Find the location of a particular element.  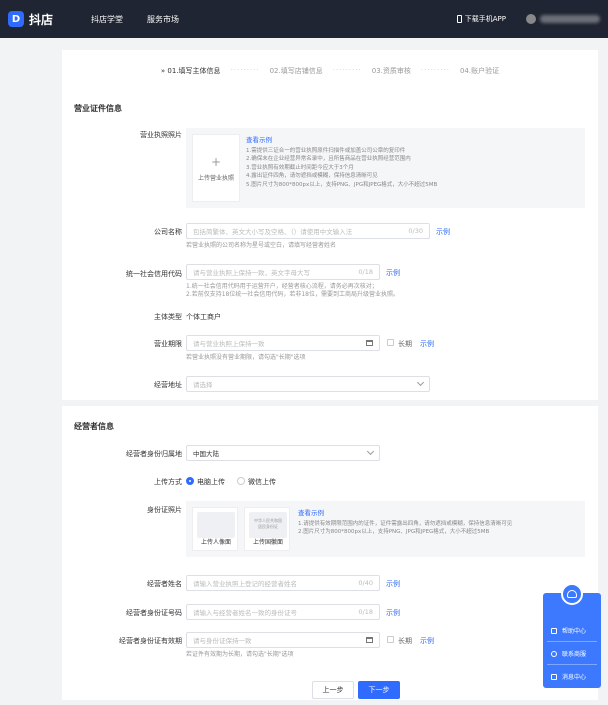

address-label: 经营地址 is located at coordinates (168, 385).